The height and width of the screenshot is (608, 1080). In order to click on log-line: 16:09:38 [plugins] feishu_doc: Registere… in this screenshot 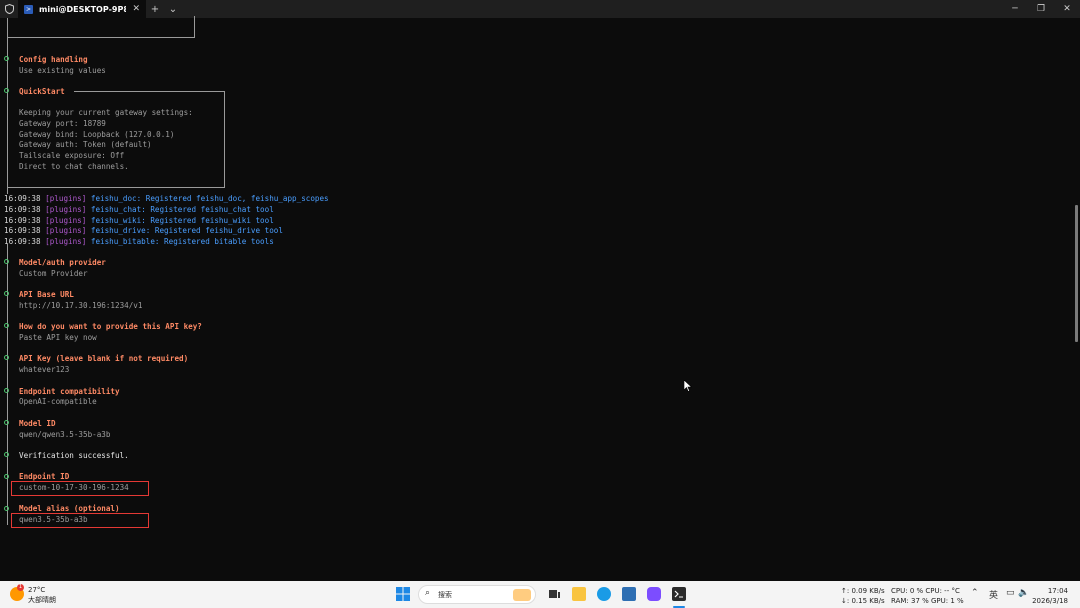, I will do `click(166, 198)`.